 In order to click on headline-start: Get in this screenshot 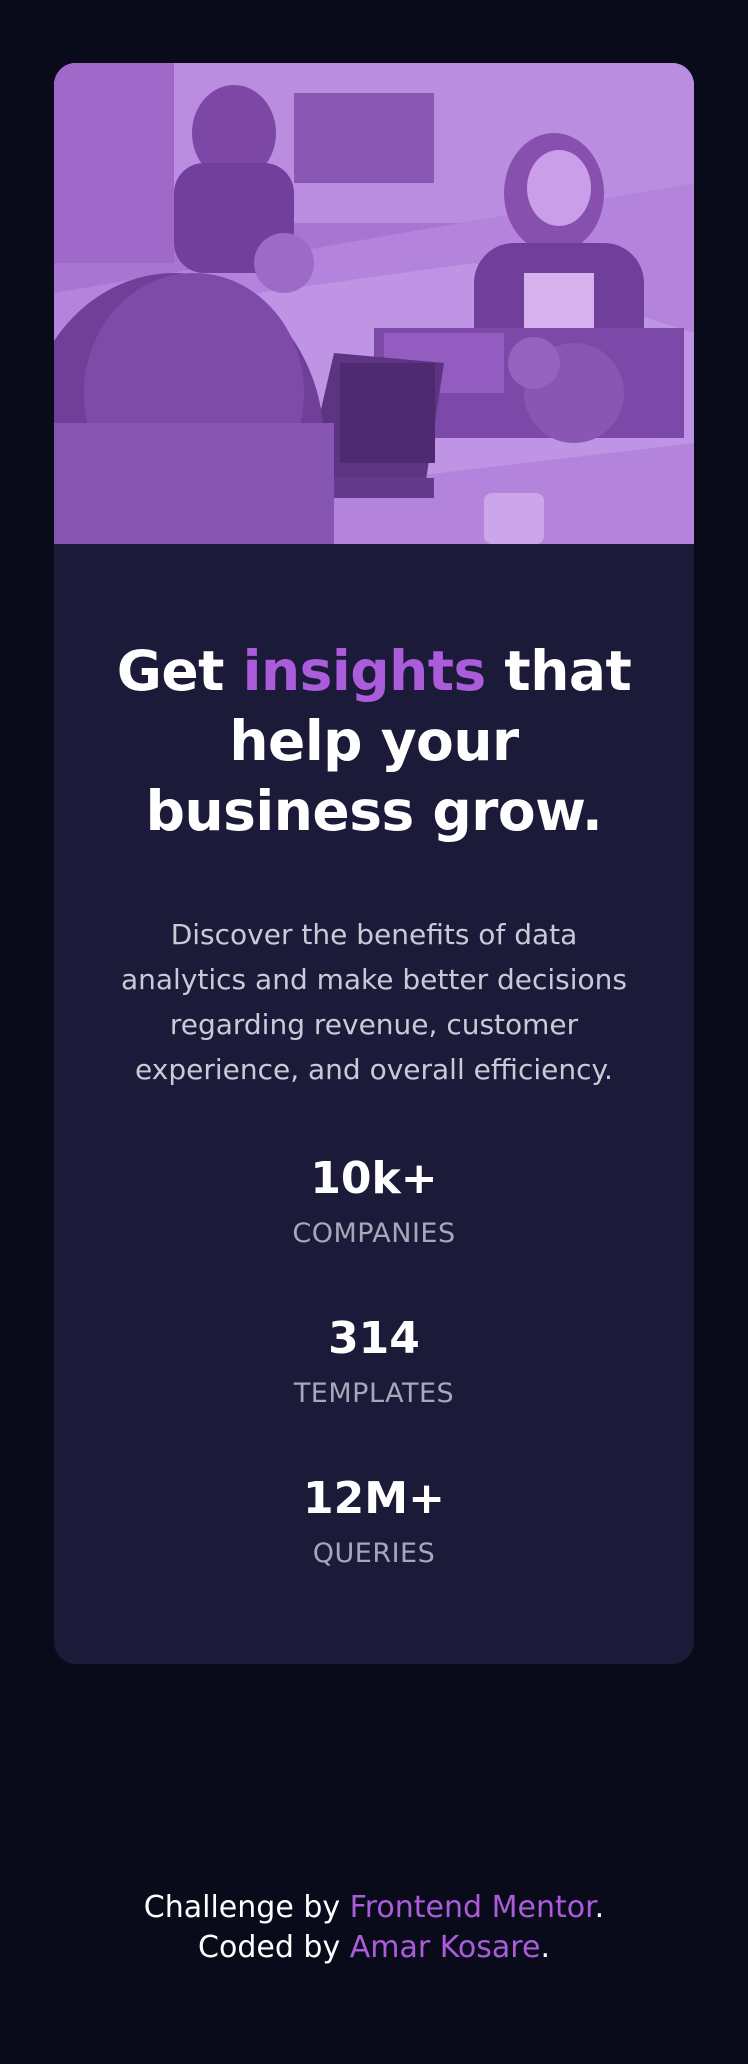, I will do `click(170, 671)`.